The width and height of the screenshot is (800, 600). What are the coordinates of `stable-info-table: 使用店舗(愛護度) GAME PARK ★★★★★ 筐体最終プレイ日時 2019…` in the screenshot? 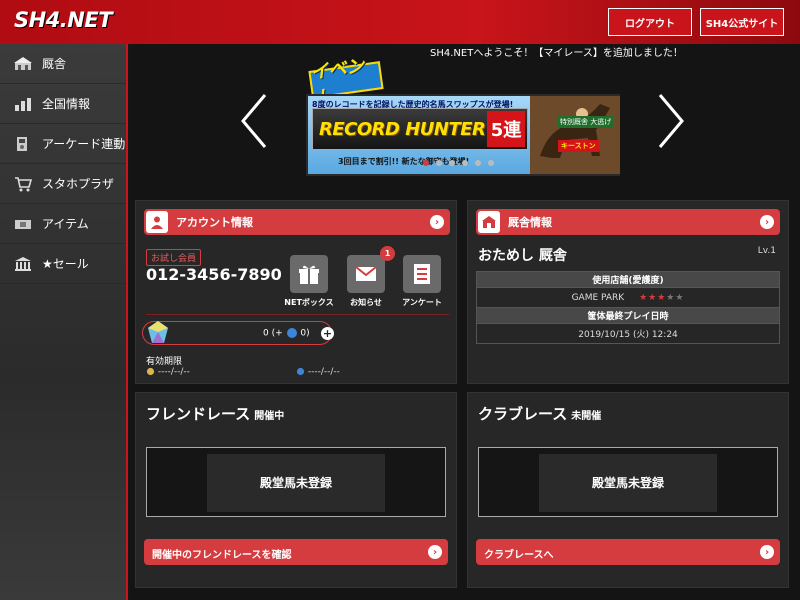 It's located at (628, 307).